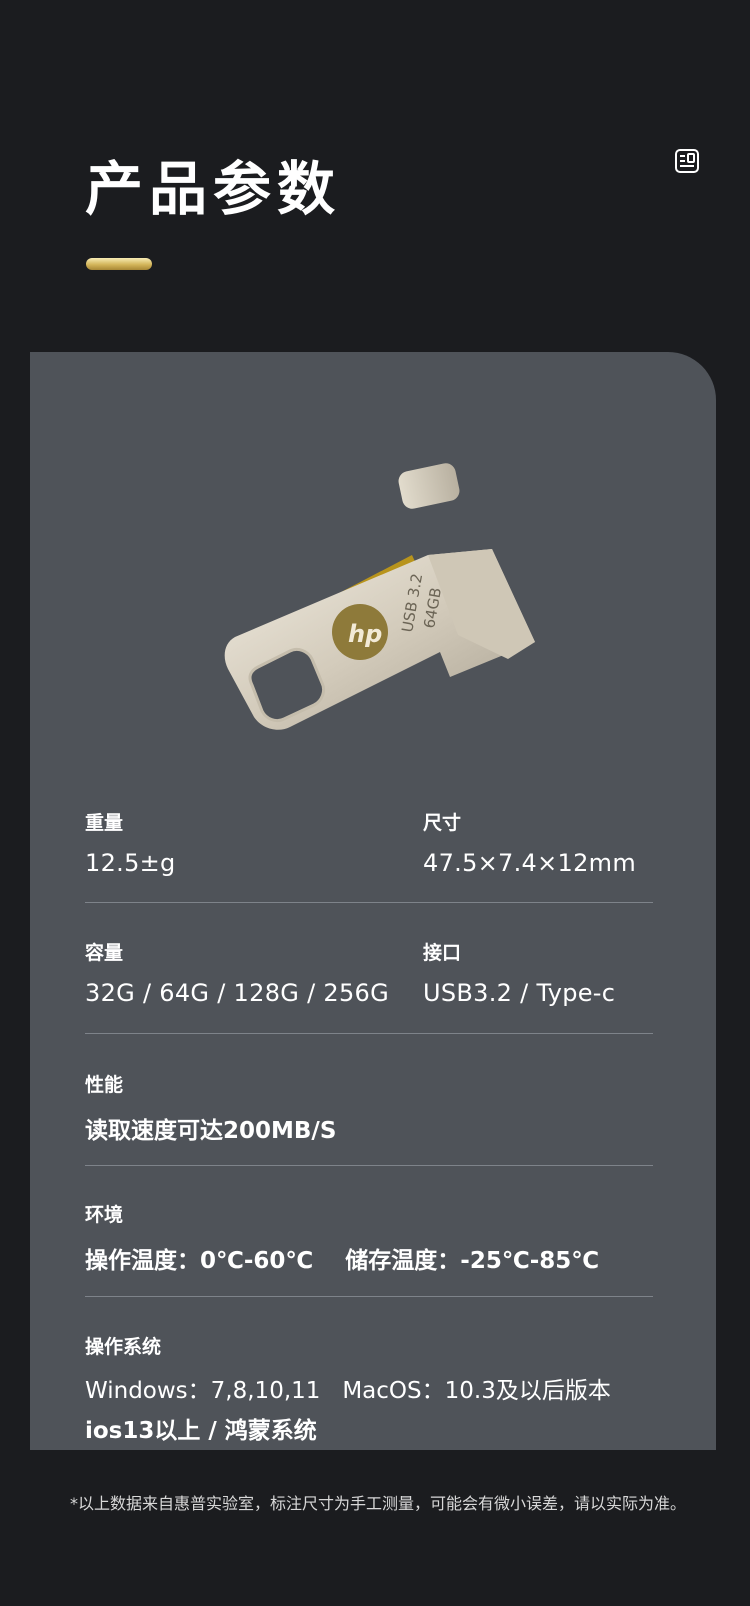  Describe the element at coordinates (519, 993) in the screenshot. I see `spec-interface-value: USB3.2 / Type-c` at that location.